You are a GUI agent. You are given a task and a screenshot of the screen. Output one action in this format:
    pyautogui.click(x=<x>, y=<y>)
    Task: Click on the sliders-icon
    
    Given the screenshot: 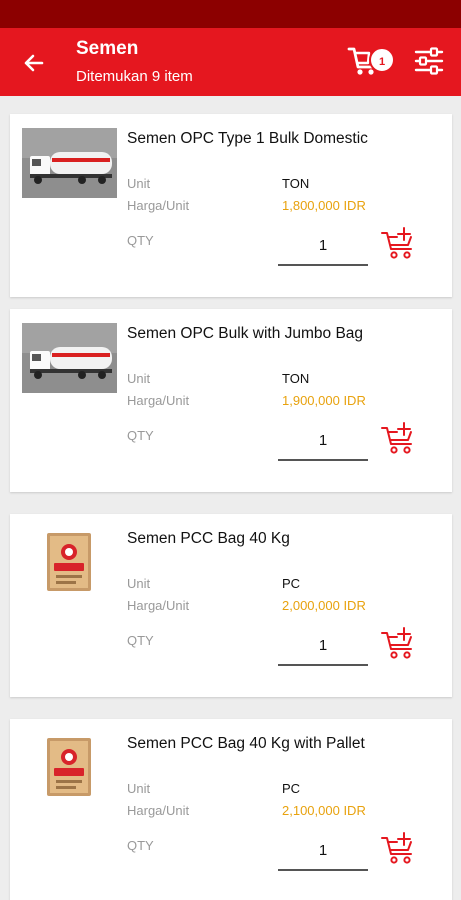 What is the action you would take?
    pyautogui.click(x=429, y=61)
    